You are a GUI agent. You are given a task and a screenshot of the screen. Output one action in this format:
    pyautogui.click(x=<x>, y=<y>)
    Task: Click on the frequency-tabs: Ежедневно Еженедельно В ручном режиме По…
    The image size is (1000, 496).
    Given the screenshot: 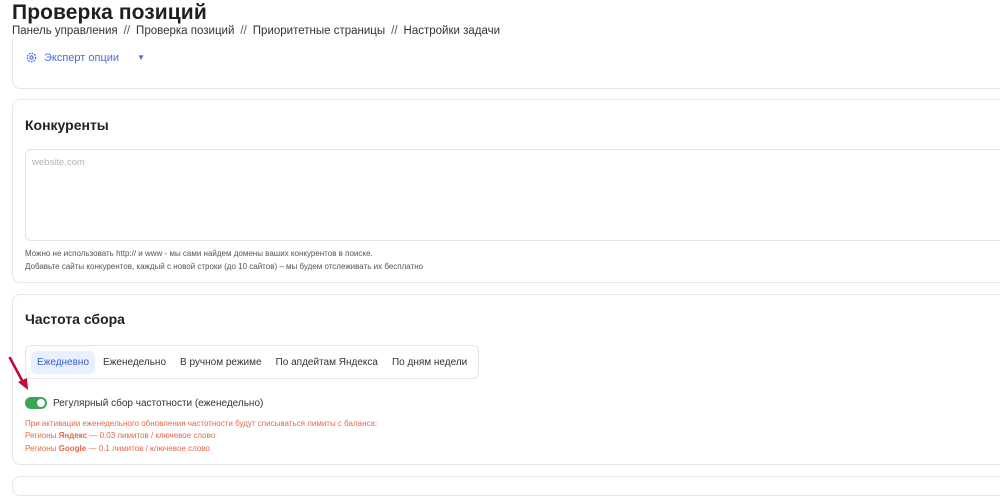 What is the action you would take?
    pyautogui.click(x=252, y=362)
    